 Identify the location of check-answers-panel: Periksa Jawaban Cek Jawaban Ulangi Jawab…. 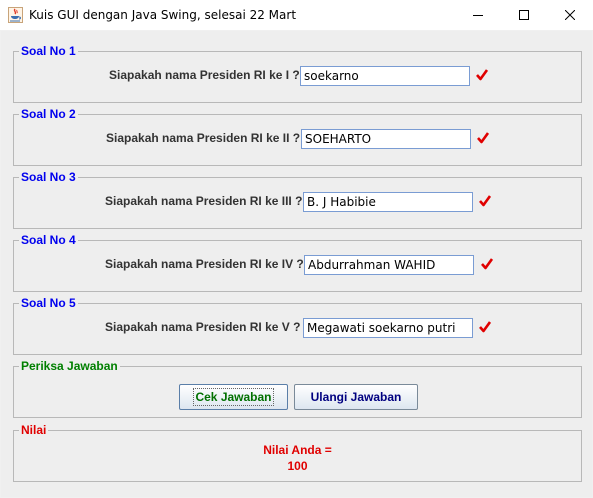
(297, 388).